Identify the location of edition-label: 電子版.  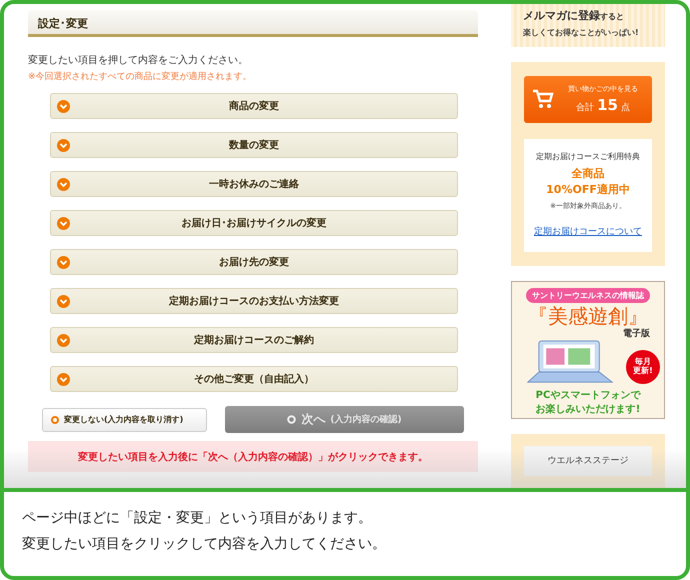
(636, 334).